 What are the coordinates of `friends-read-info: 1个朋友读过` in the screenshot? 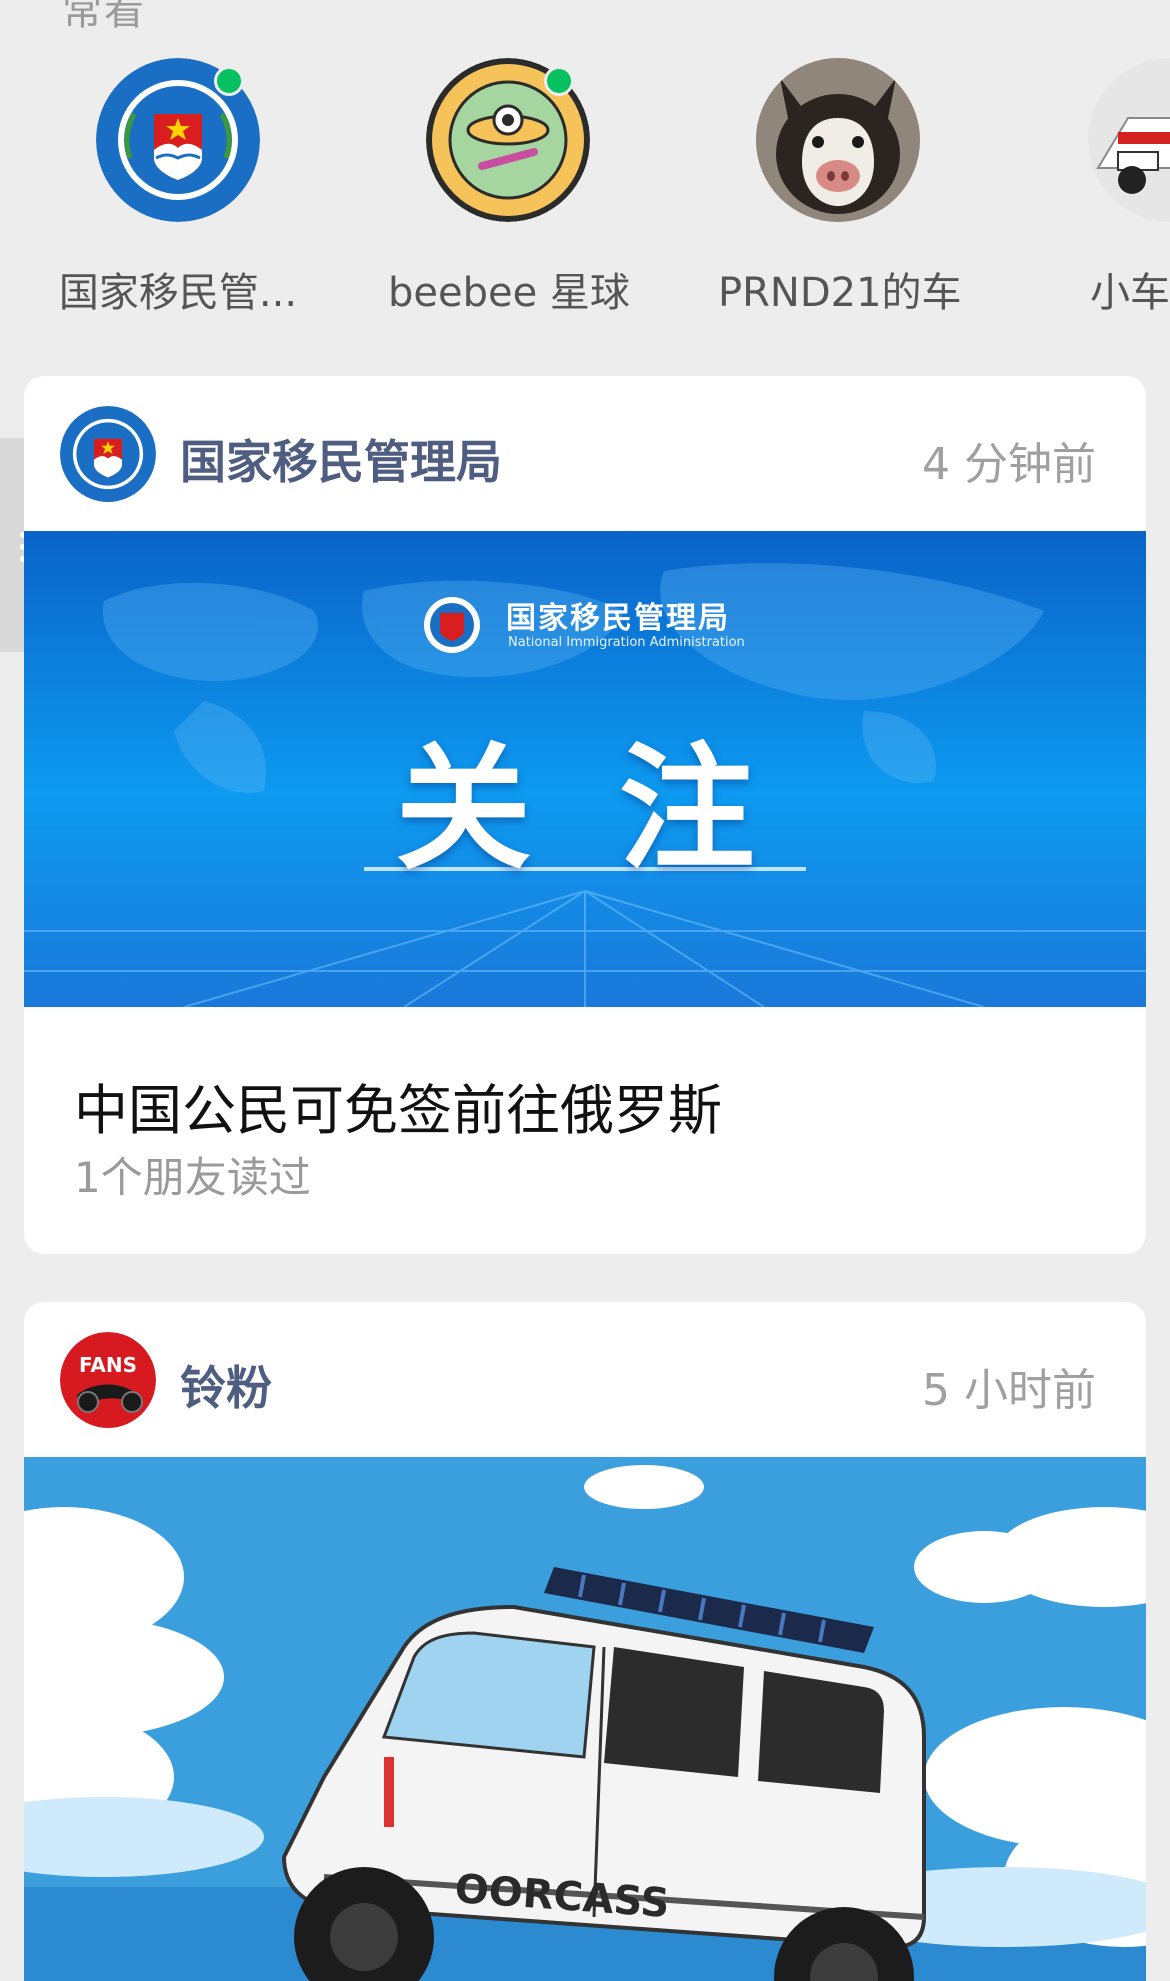 It's located at (192, 1177).